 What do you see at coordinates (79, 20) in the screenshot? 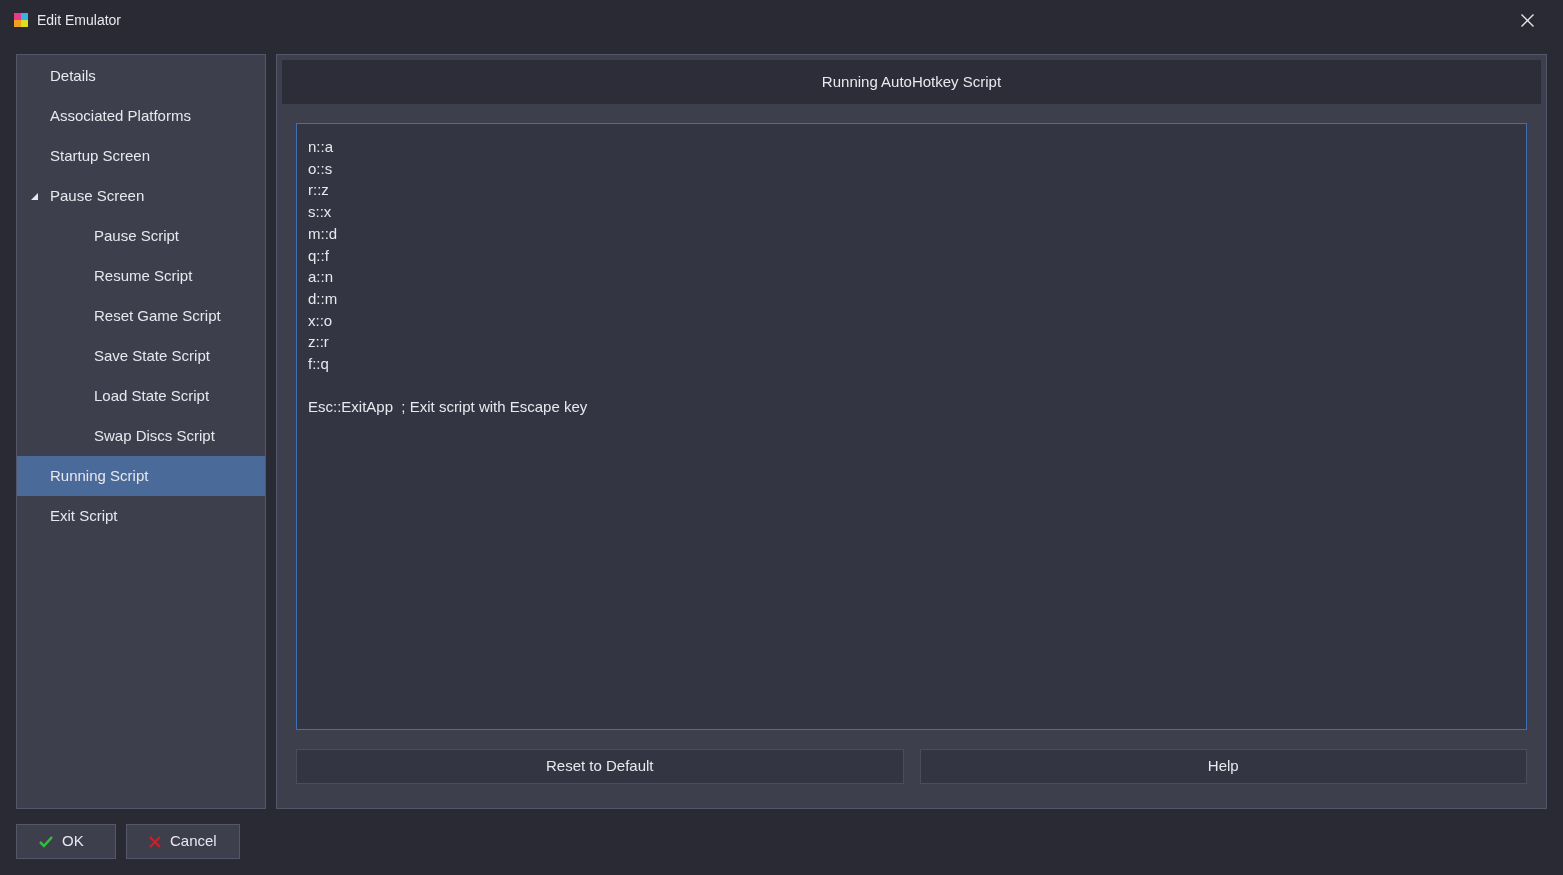
I see `window-title: Edit Emulator` at bounding box center [79, 20].